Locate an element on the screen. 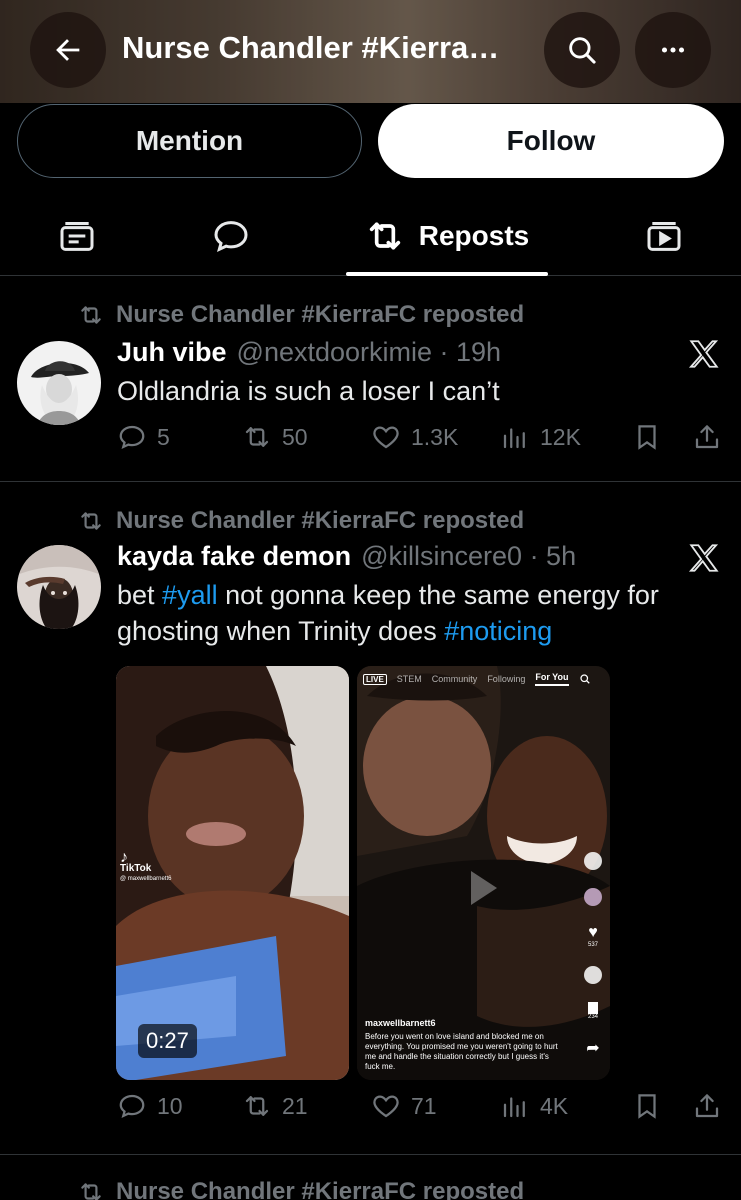 The image size is (741, 1200). mention-button: Mention is located at coordinates (189, 141).